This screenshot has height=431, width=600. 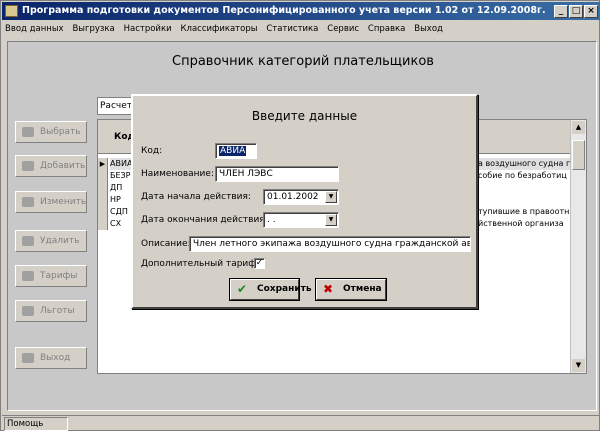 I want to click on menu-service: Сервис, so click(x=343, y=29).